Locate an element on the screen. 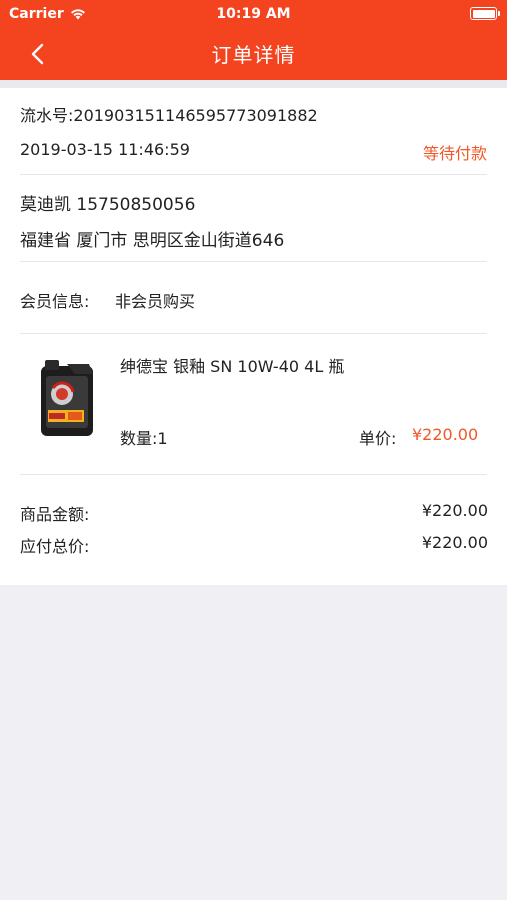 The height and width of the screenshot is (900, 507). status-bar: Carrier 10:19 AM is located at coordinates (253, 14).